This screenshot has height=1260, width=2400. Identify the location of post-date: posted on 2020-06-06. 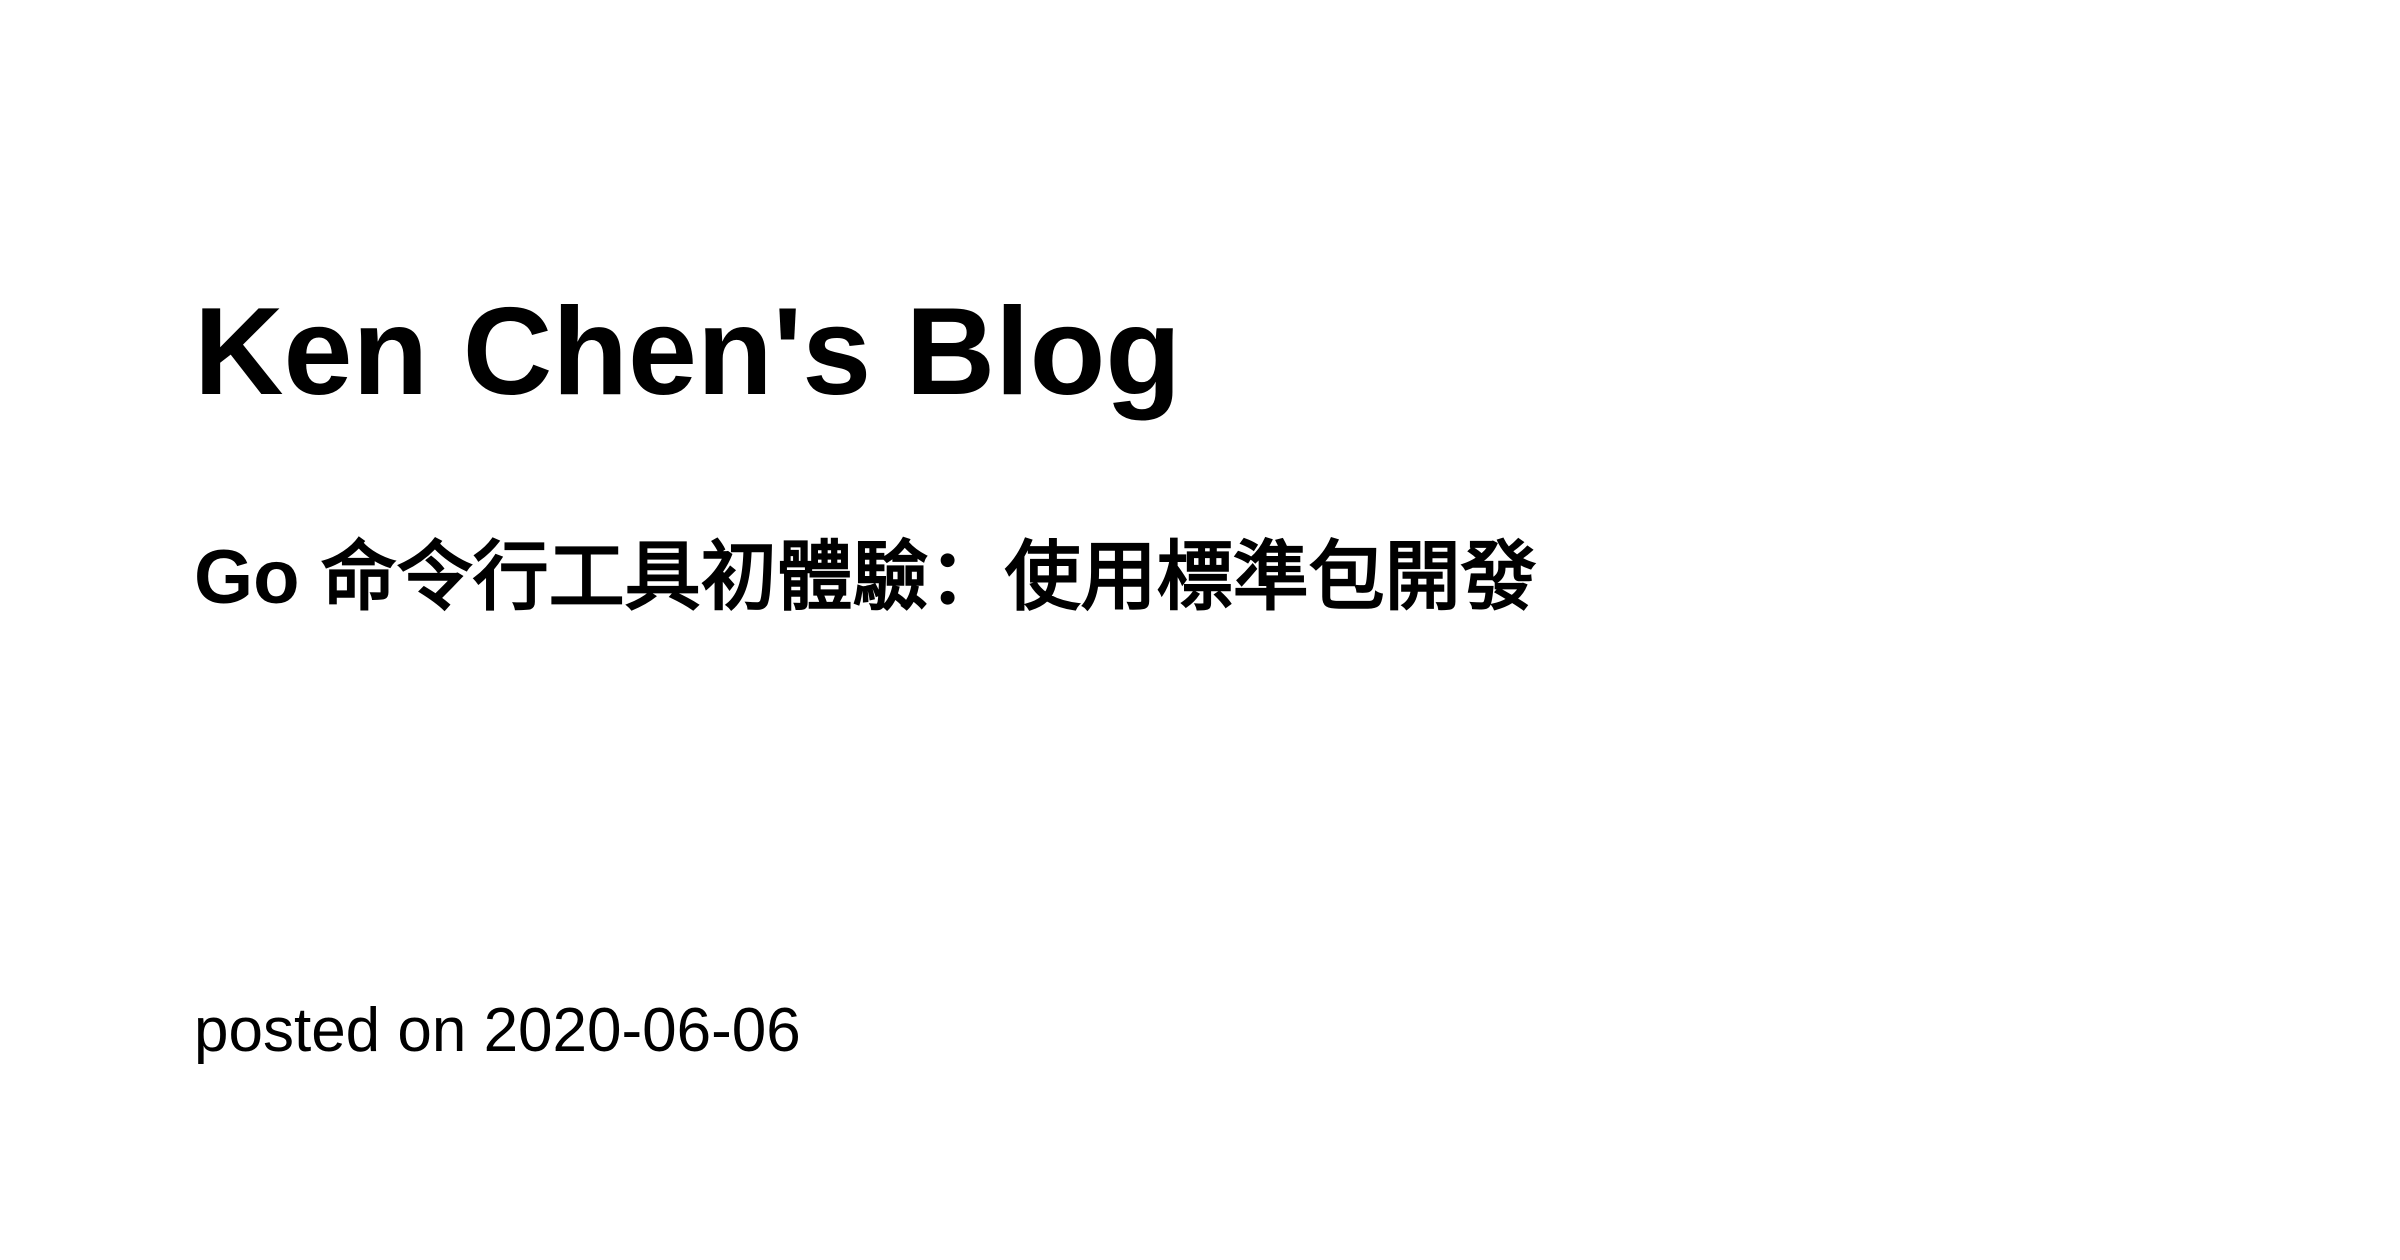
(497, 1030).